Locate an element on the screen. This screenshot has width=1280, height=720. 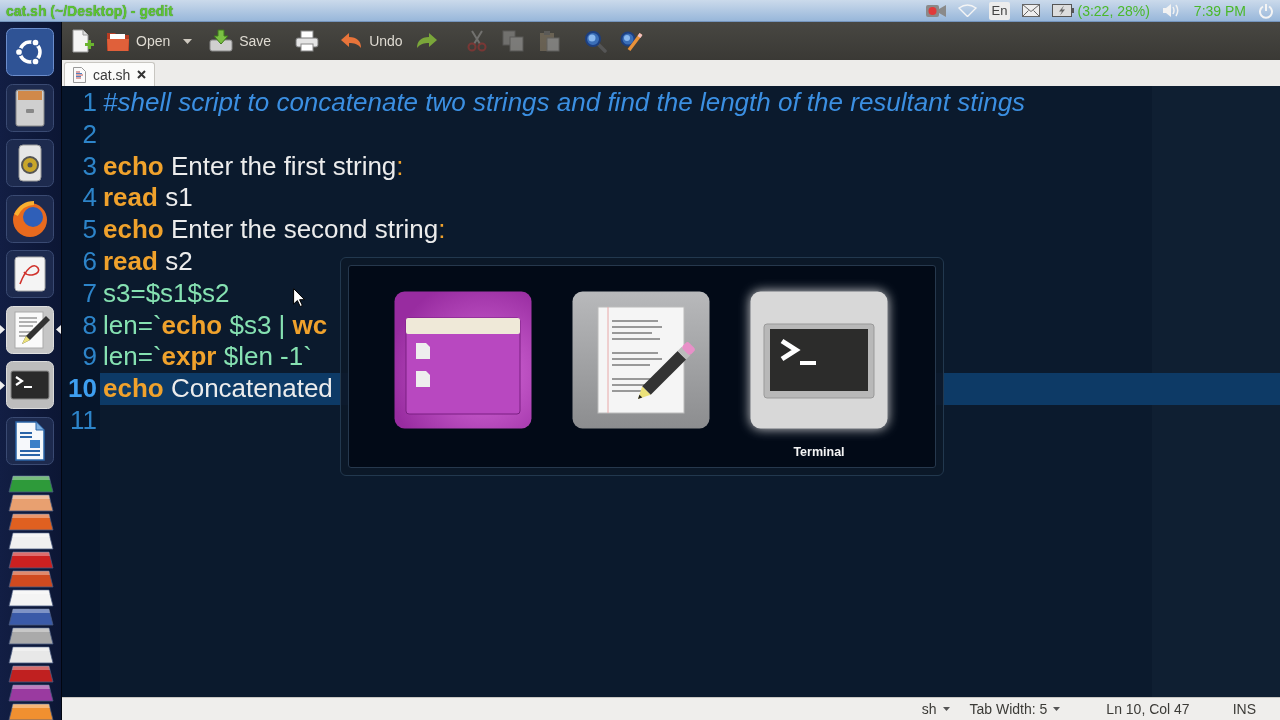
document-tab: cat.sh is located at coordinates (110, 74).